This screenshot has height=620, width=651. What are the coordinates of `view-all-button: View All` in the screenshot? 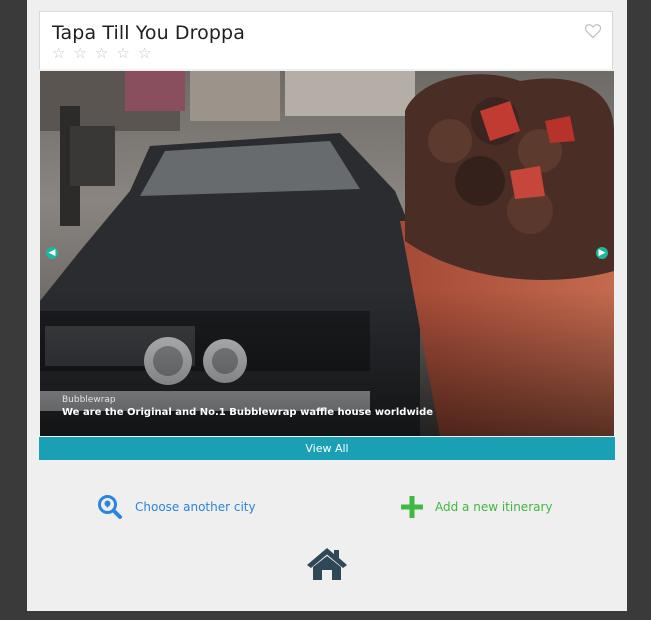 It's located at (327, 448).